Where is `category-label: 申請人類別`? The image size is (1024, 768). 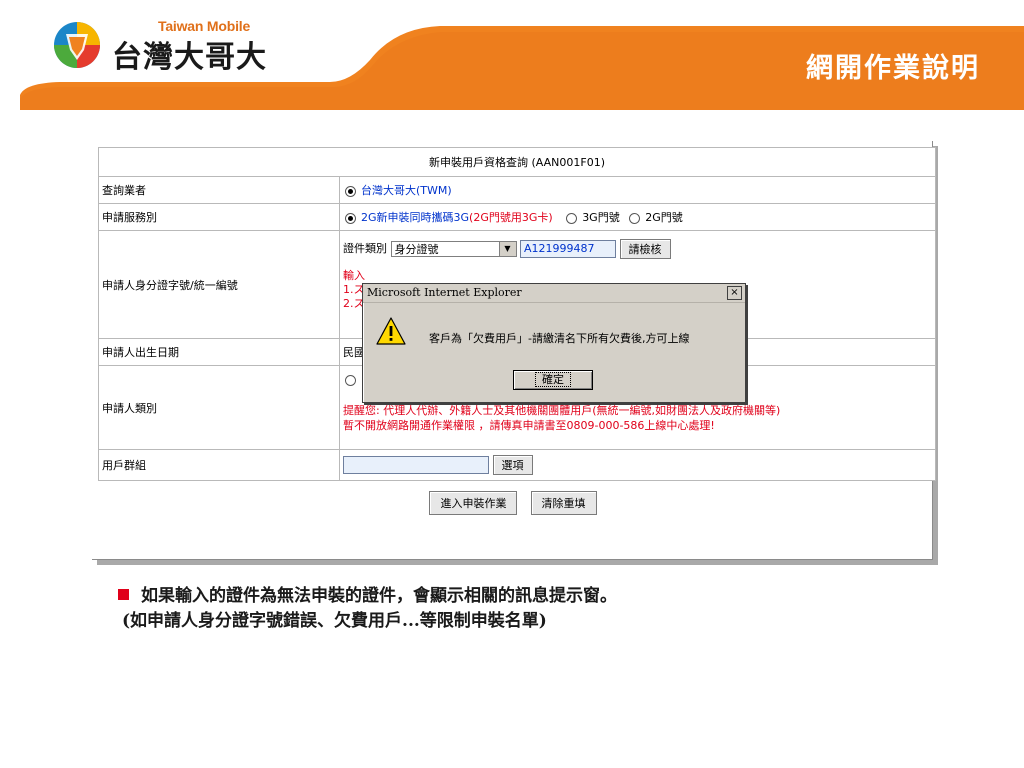
category-label: 申請人類別 is located at coordinates (219, 407).